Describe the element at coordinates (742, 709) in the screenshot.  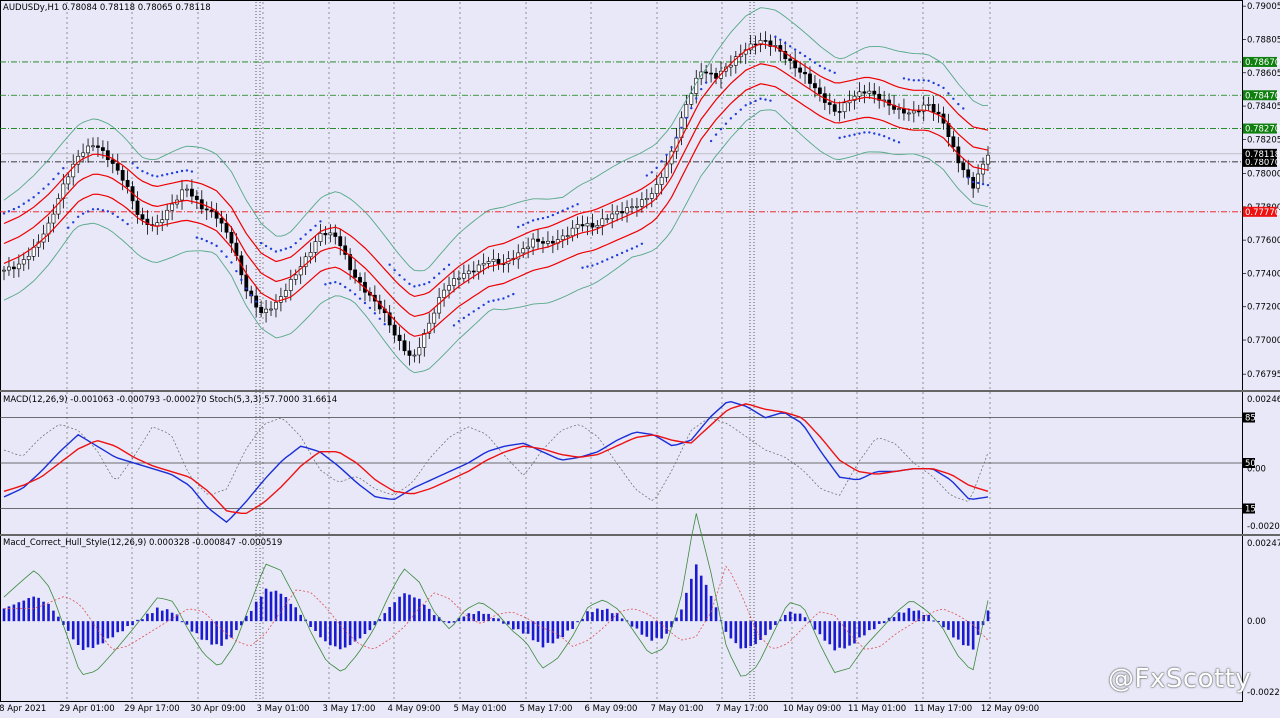
I see `x-axis-label: 7 May 17:00` at that location.